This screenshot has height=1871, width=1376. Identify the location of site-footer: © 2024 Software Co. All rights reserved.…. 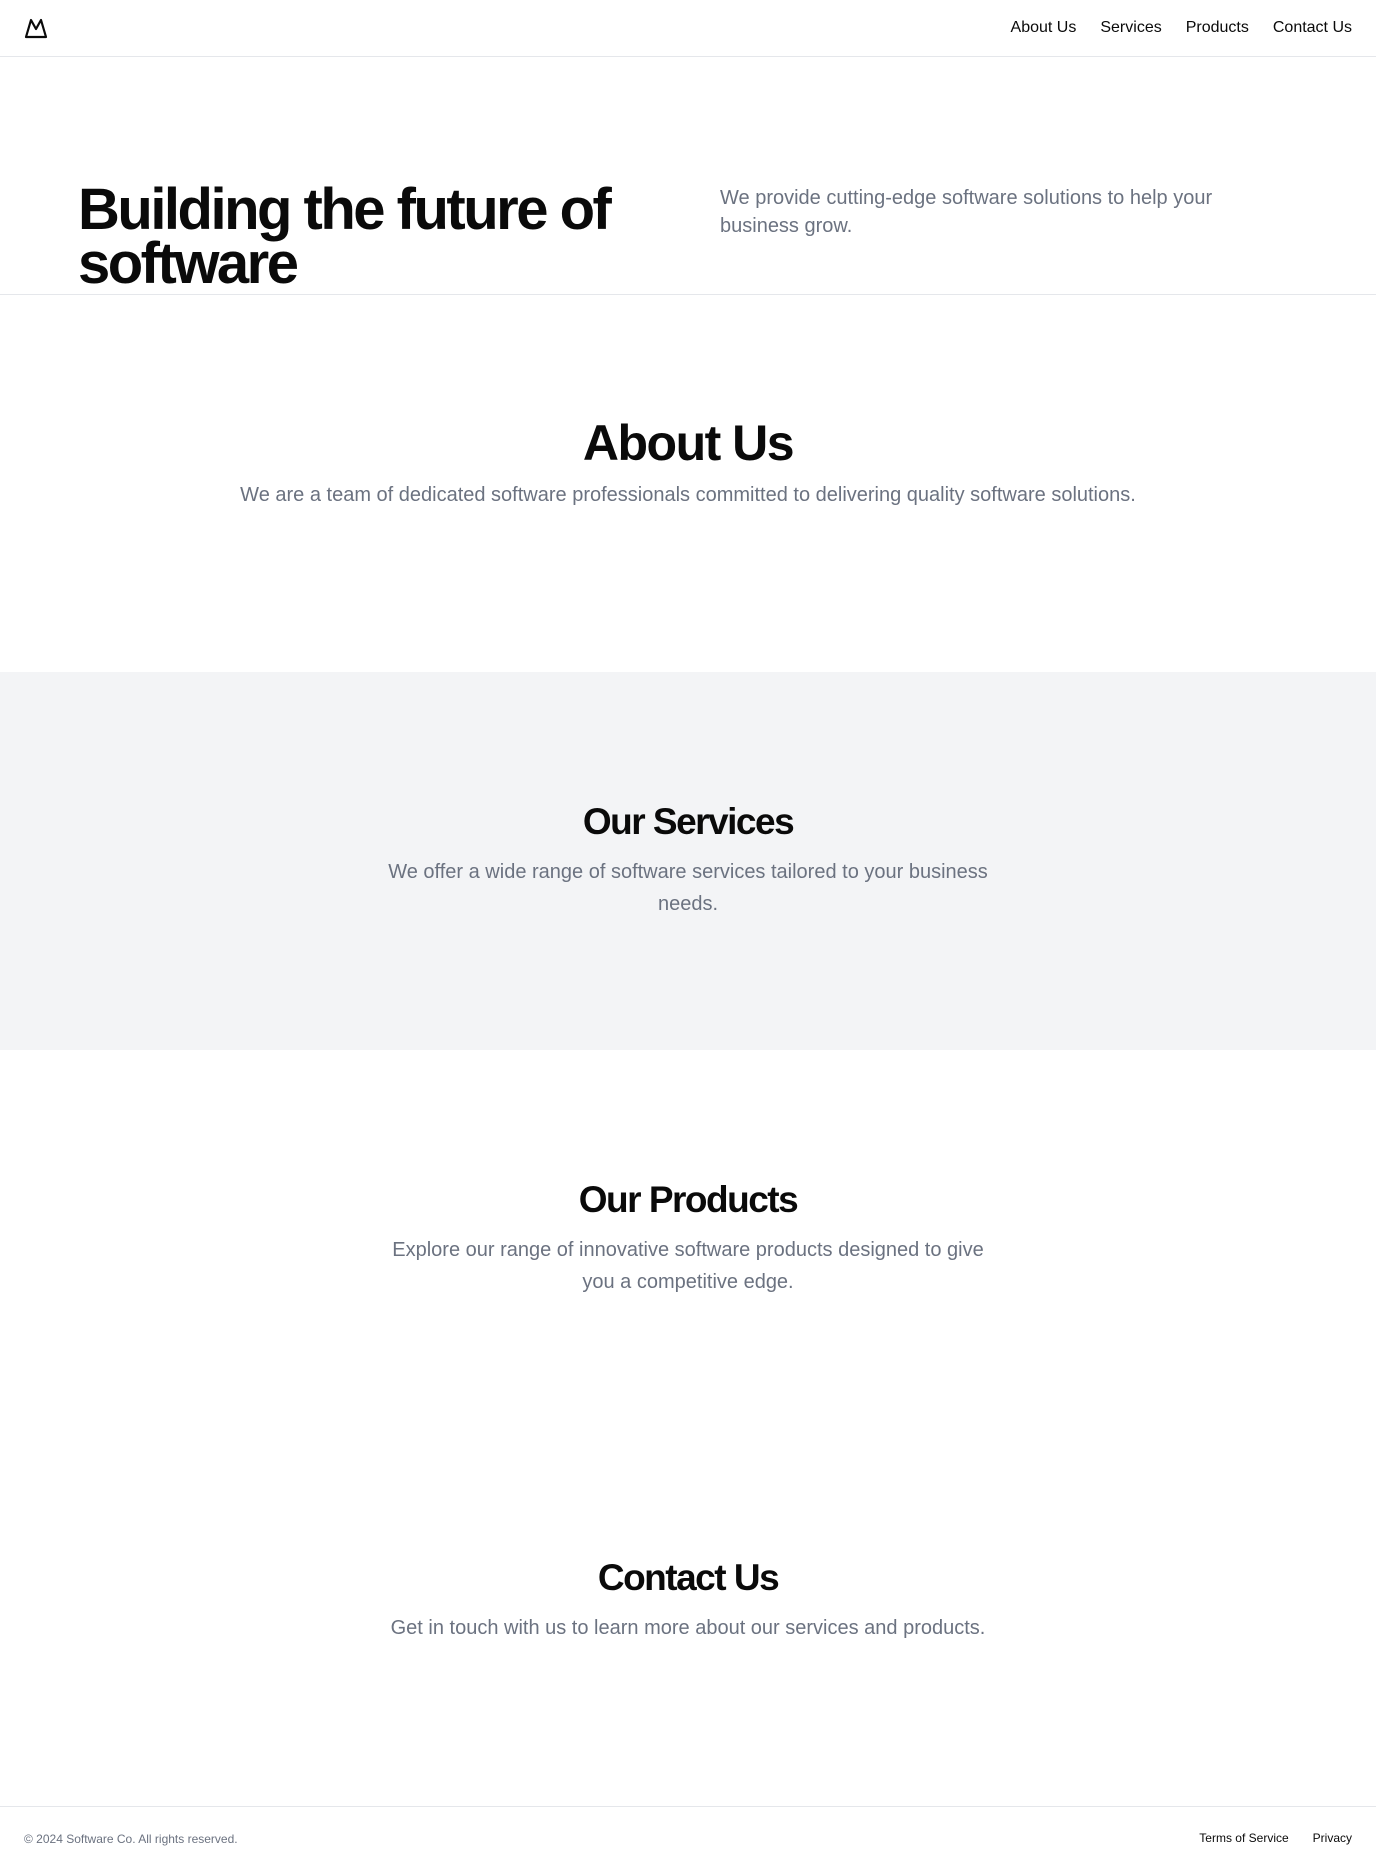
(688, 1838).